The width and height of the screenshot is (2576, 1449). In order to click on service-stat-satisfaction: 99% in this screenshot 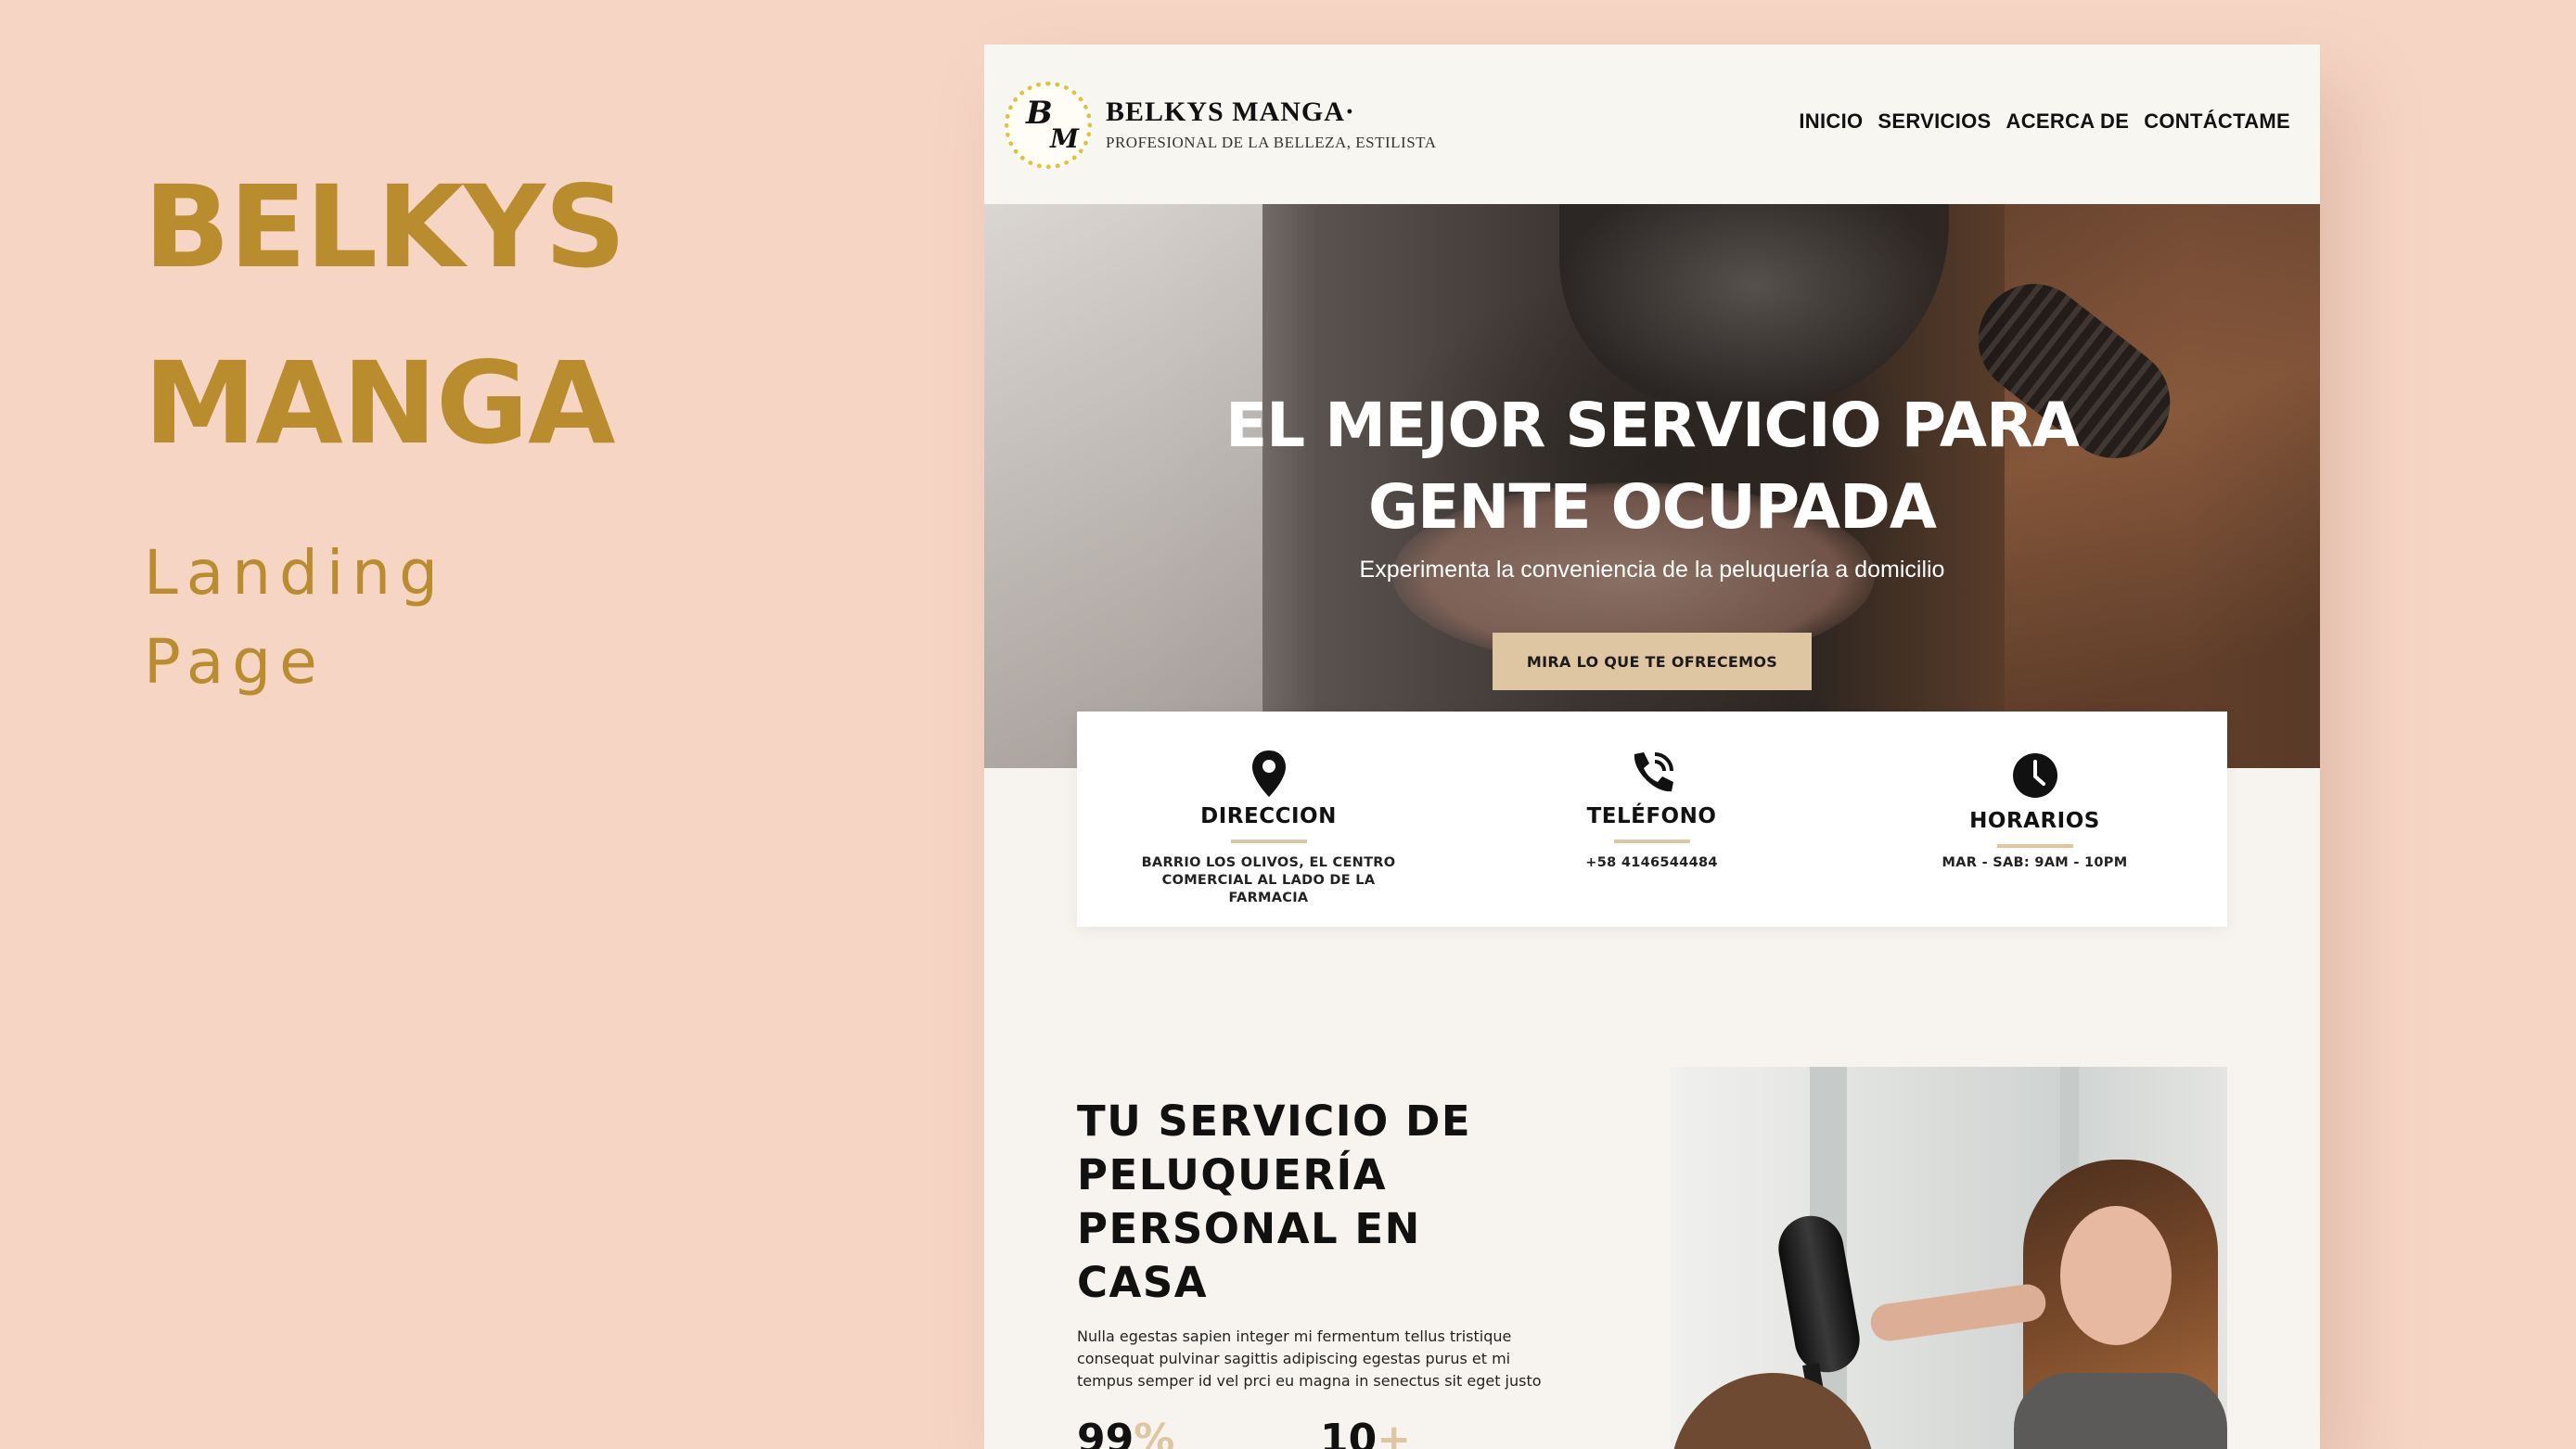, I will do `click(1125, 1432)`.